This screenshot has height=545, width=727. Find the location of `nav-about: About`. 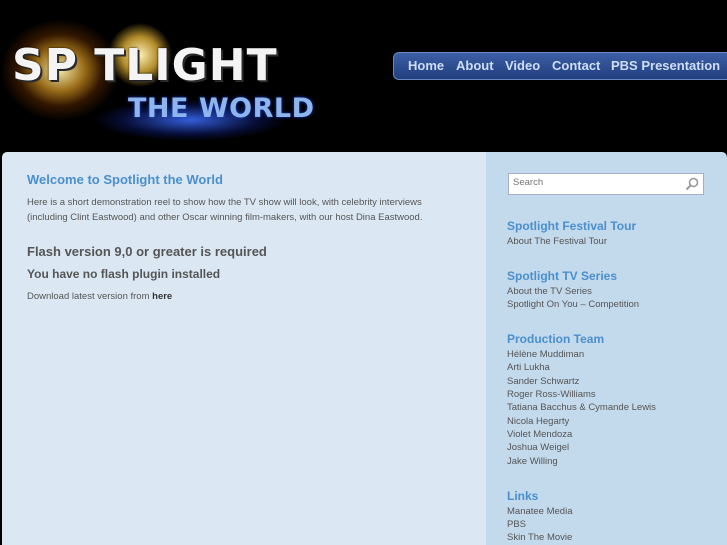

nav-about: About is located at coordinates (475, 65).